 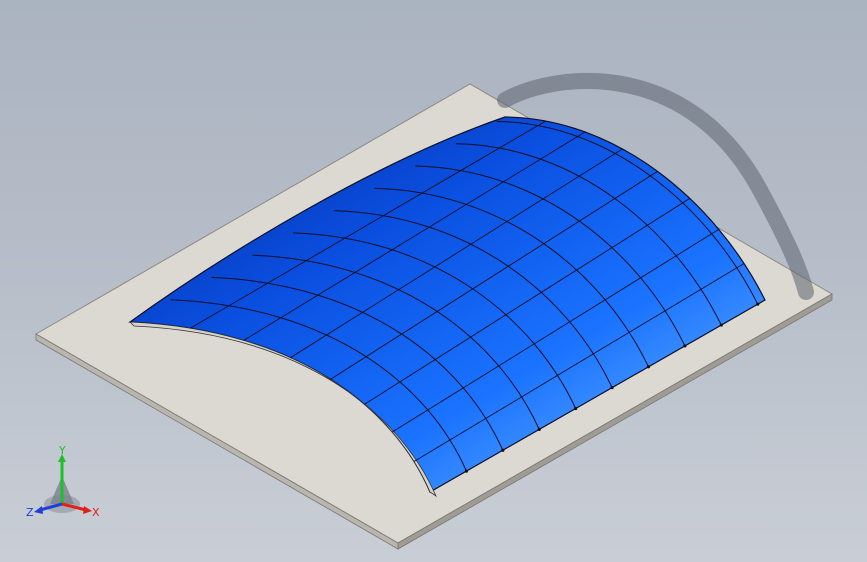 I want to click on x-axis-arrow-icon, so click(x=87, y=510).